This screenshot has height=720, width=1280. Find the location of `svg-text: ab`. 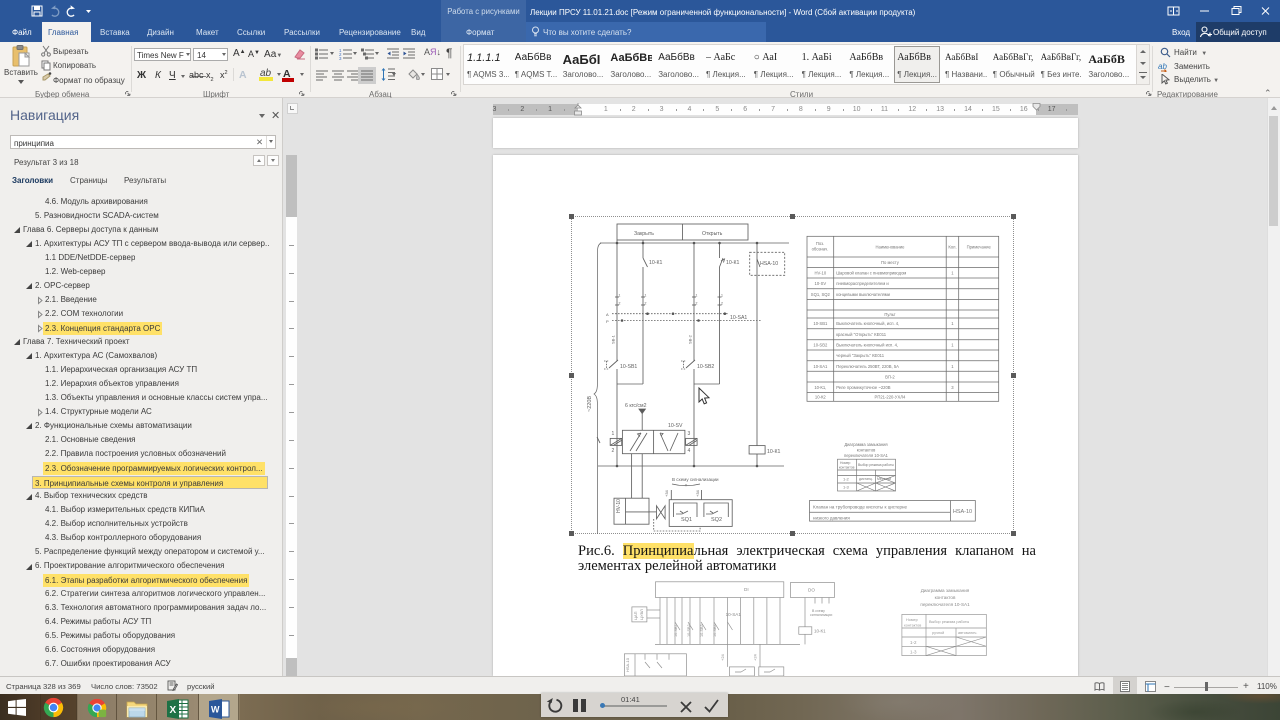

svg-text: ab is located at coordinates (1162, 66).